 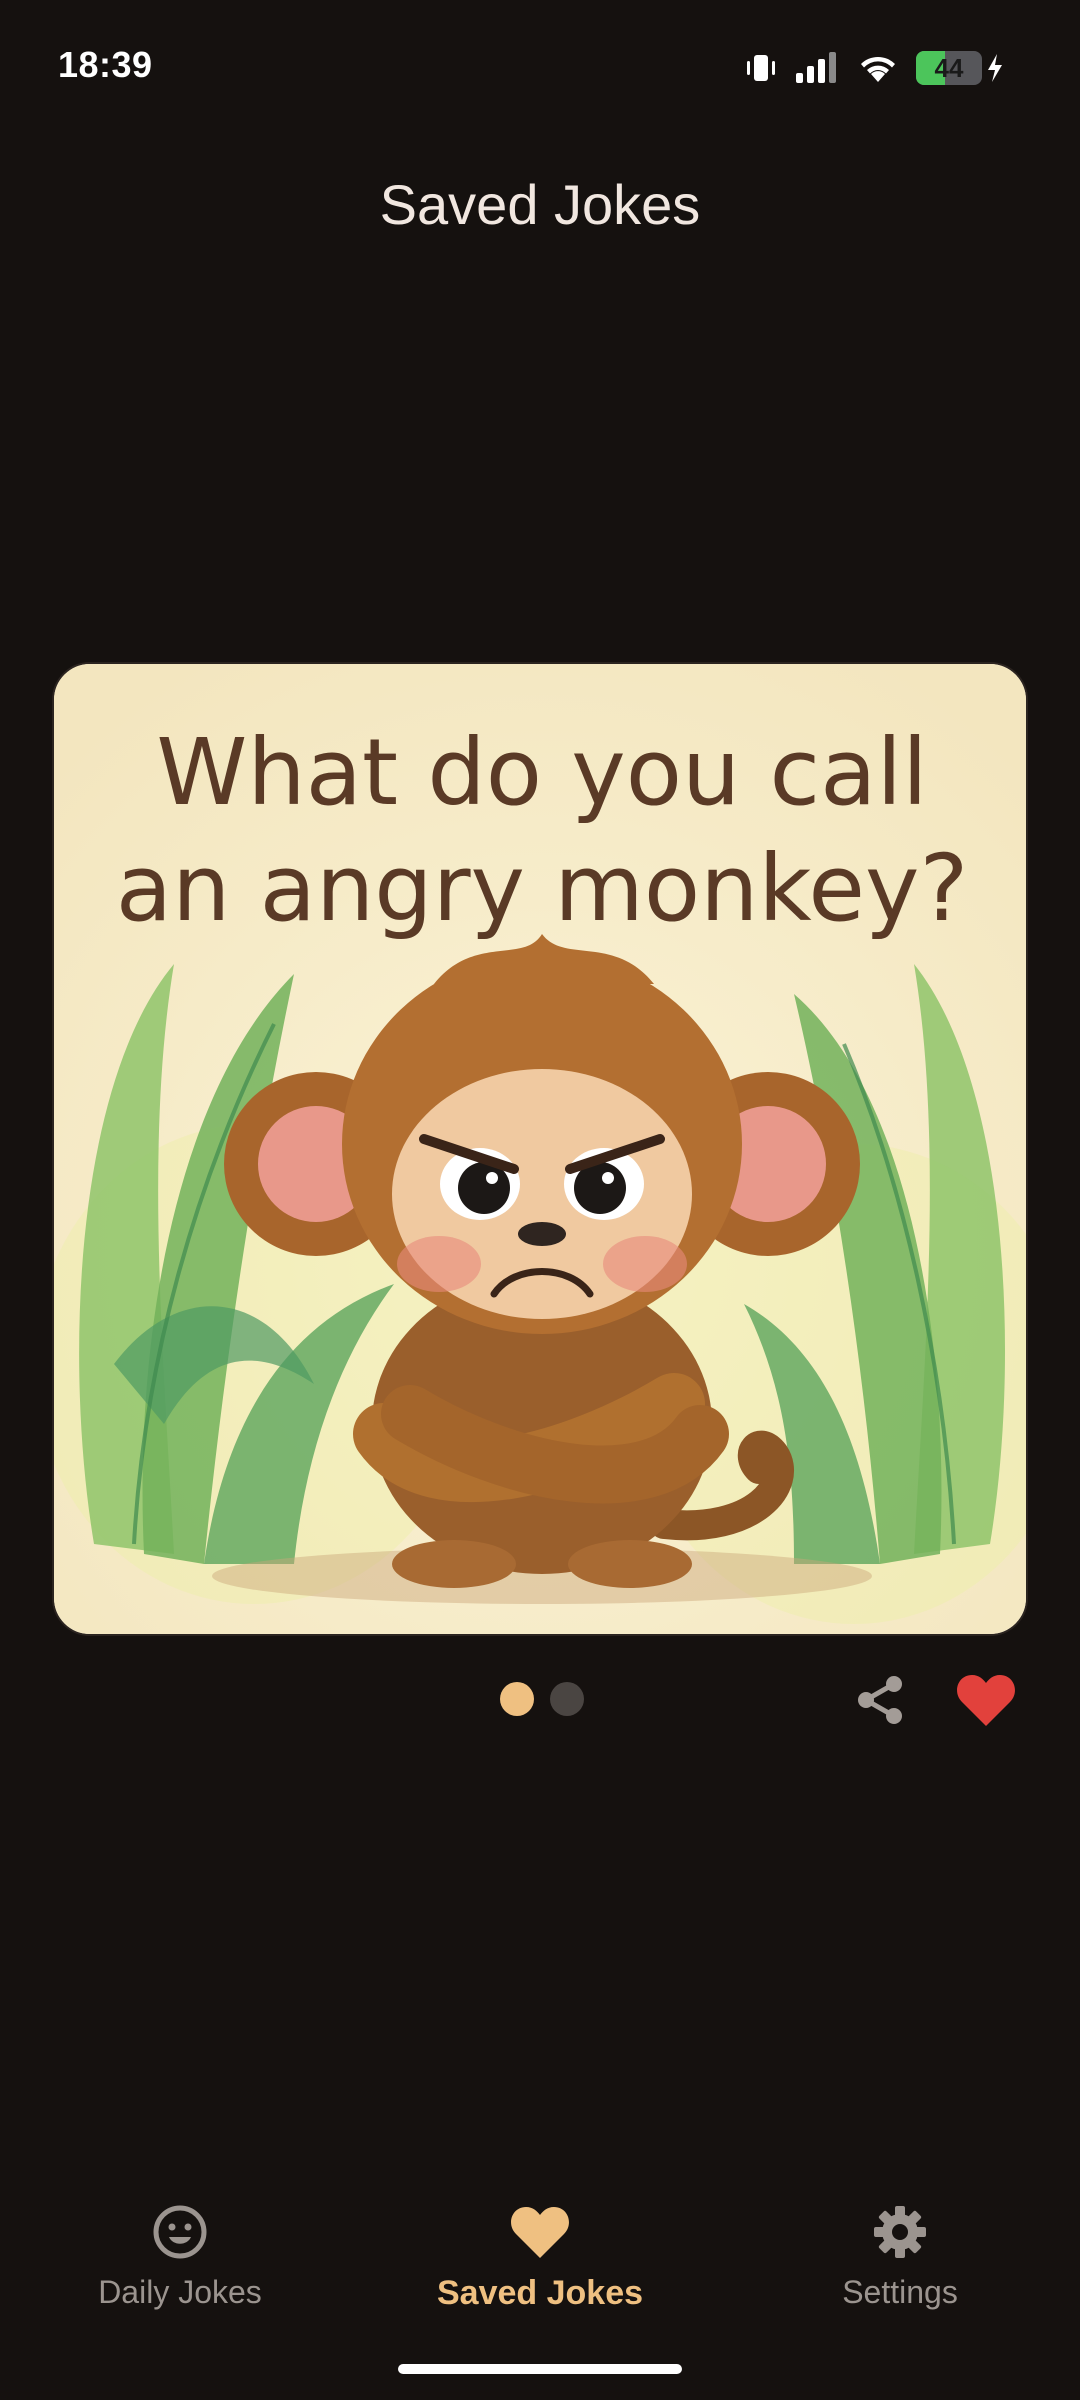 What do you see at coordinates (540, 204) in the screenshot?
I see `page-title: Saved Jokes` at bounding box center [540, 204].